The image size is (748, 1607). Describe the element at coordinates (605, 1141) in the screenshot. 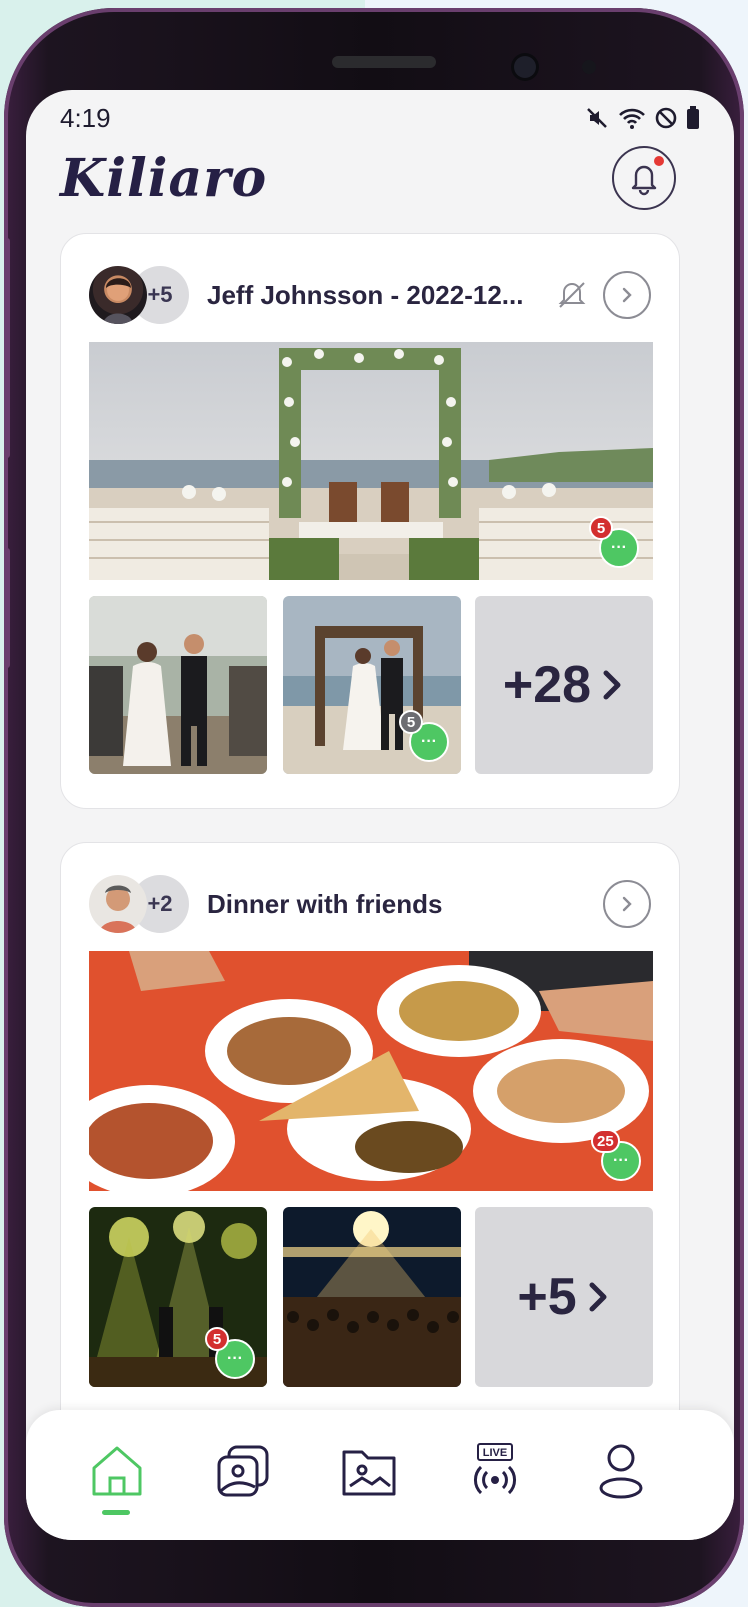

I see `comment-count: 25` at that location.